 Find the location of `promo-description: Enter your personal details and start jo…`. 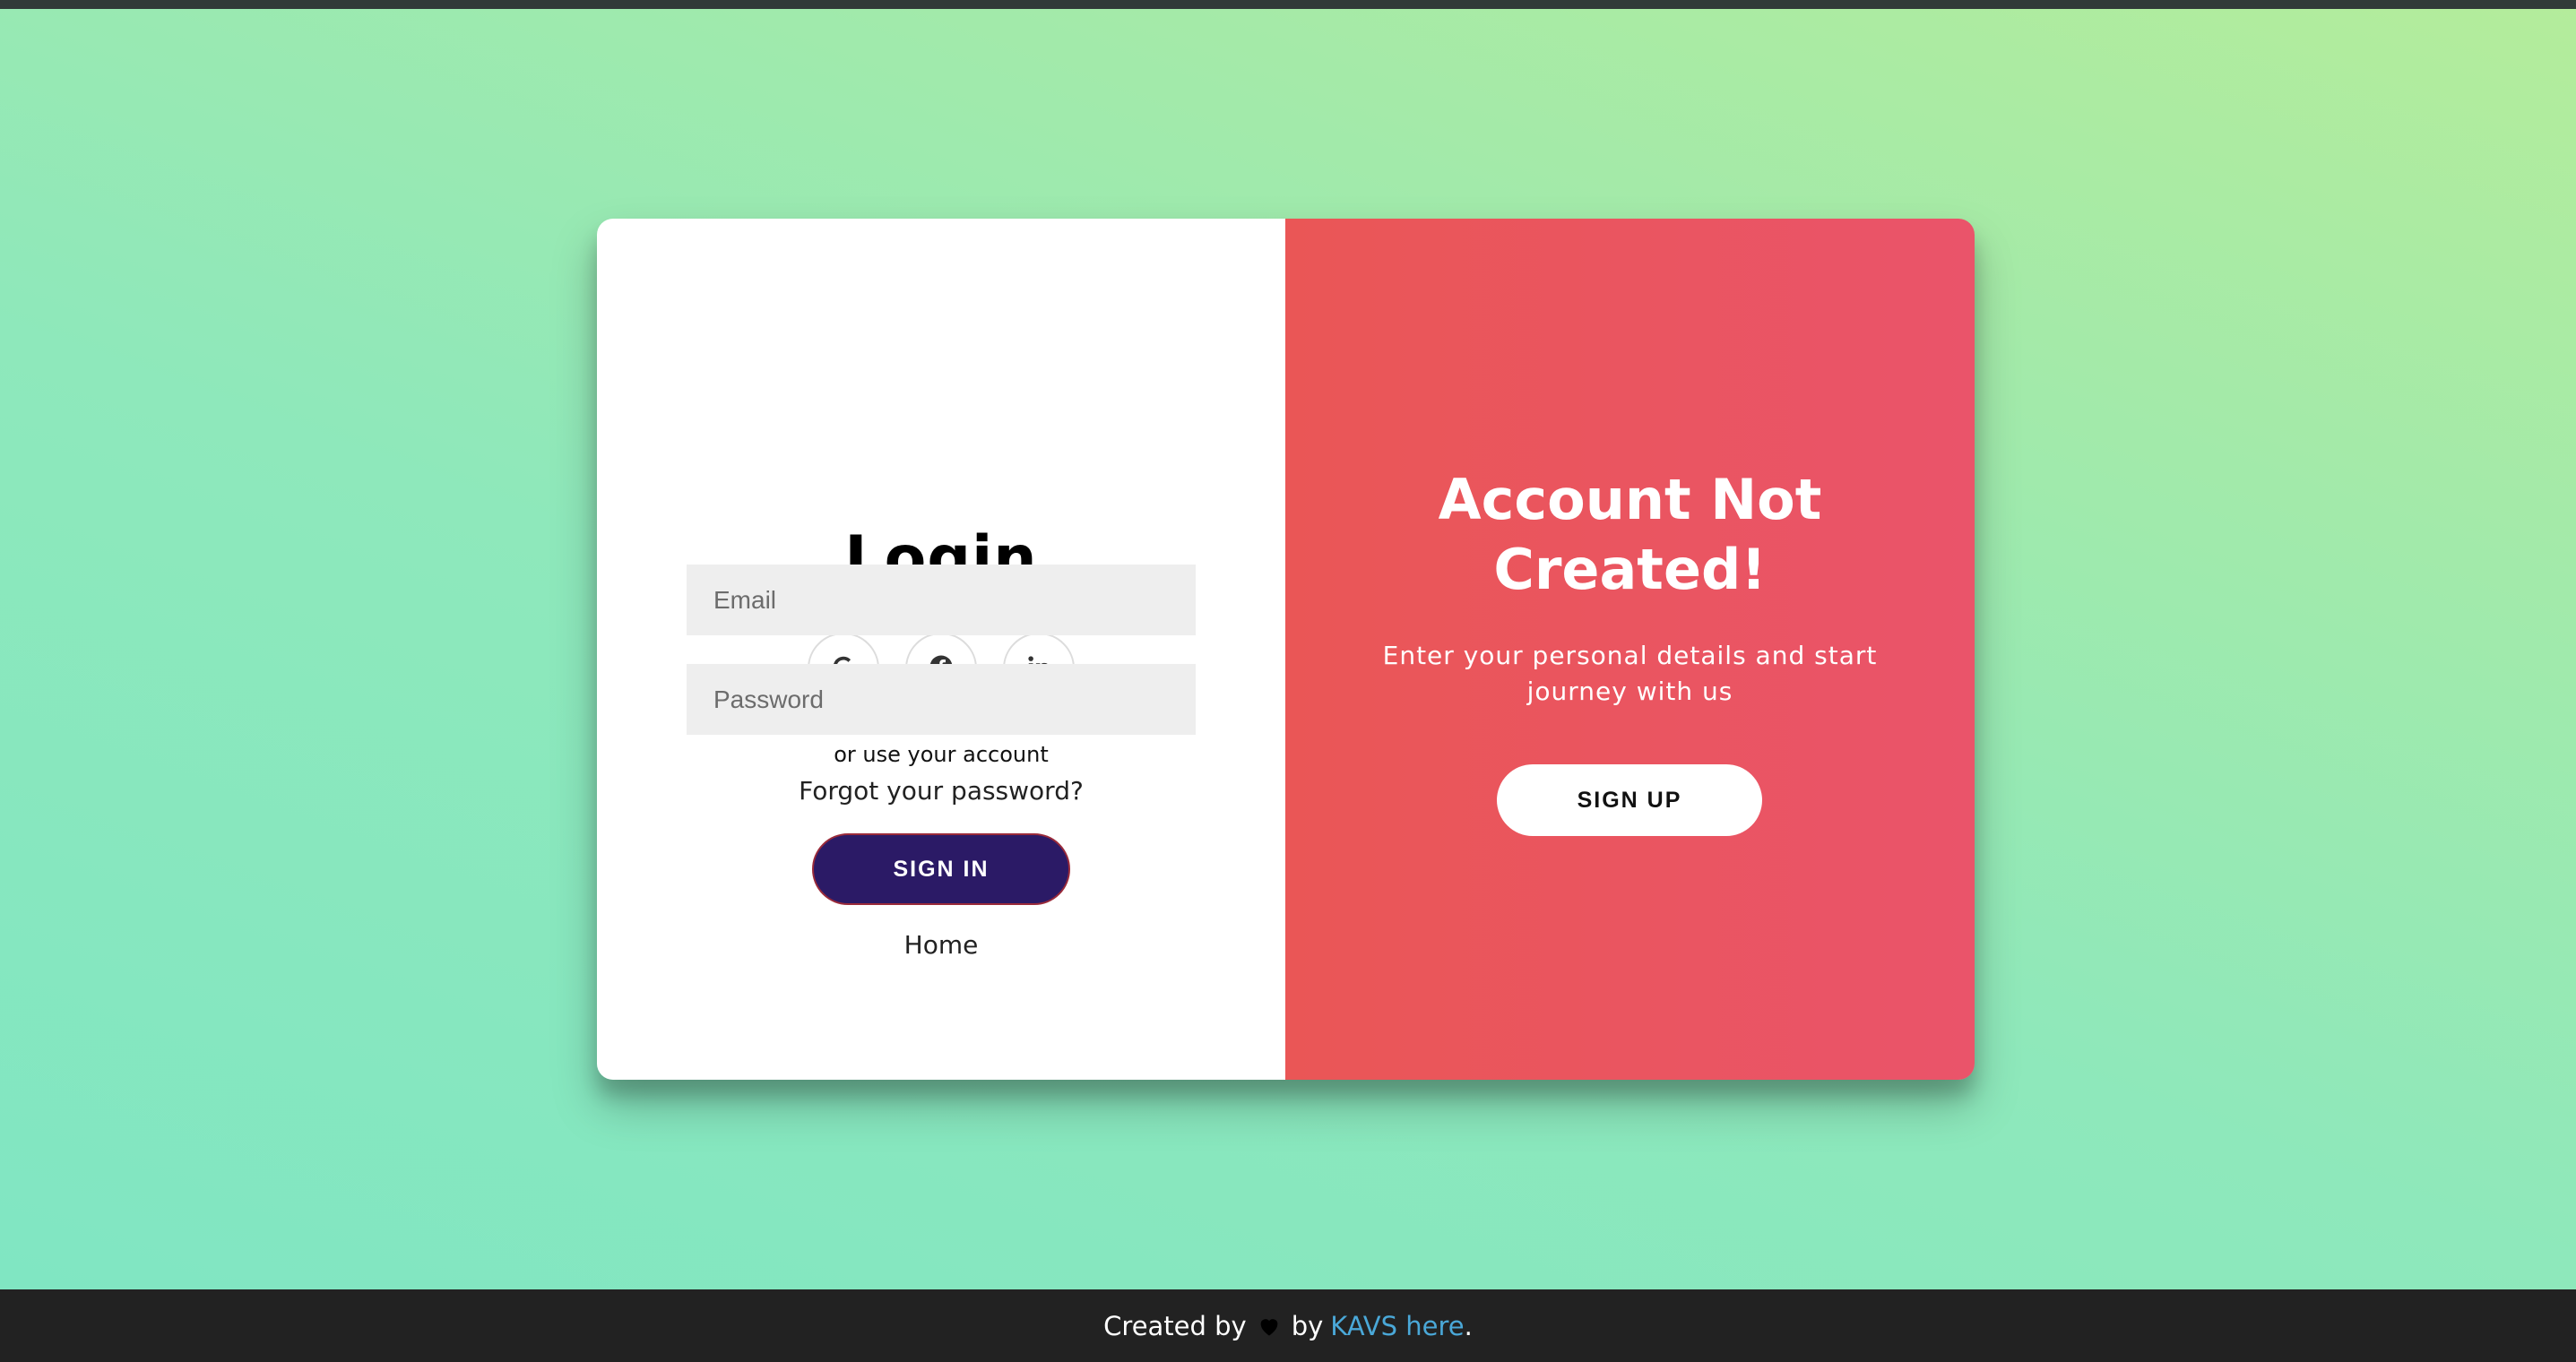

promo-description: Enter your personal details and start jo… is located at coordinates (1630, 674).